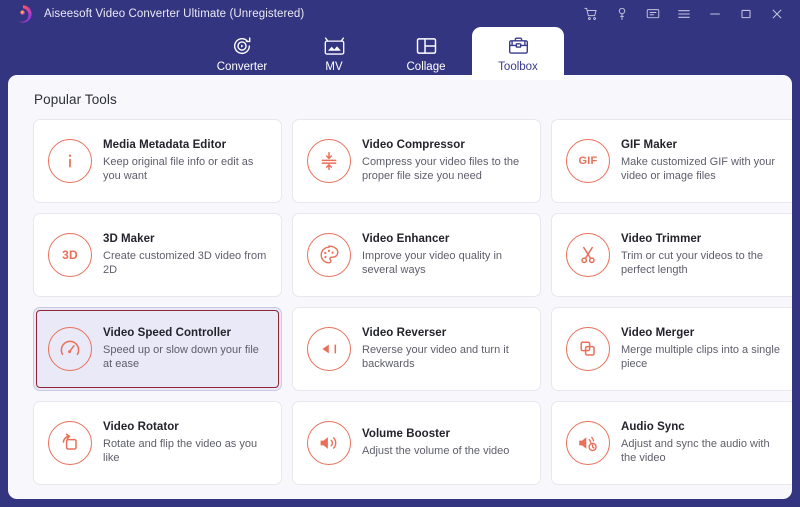 Image resolution: width=800 pixels, height=507 pixels. Describe the element at coordinates (167, 332) in the screenshot. I see `tool-title: Video Speed Controller` at that location.